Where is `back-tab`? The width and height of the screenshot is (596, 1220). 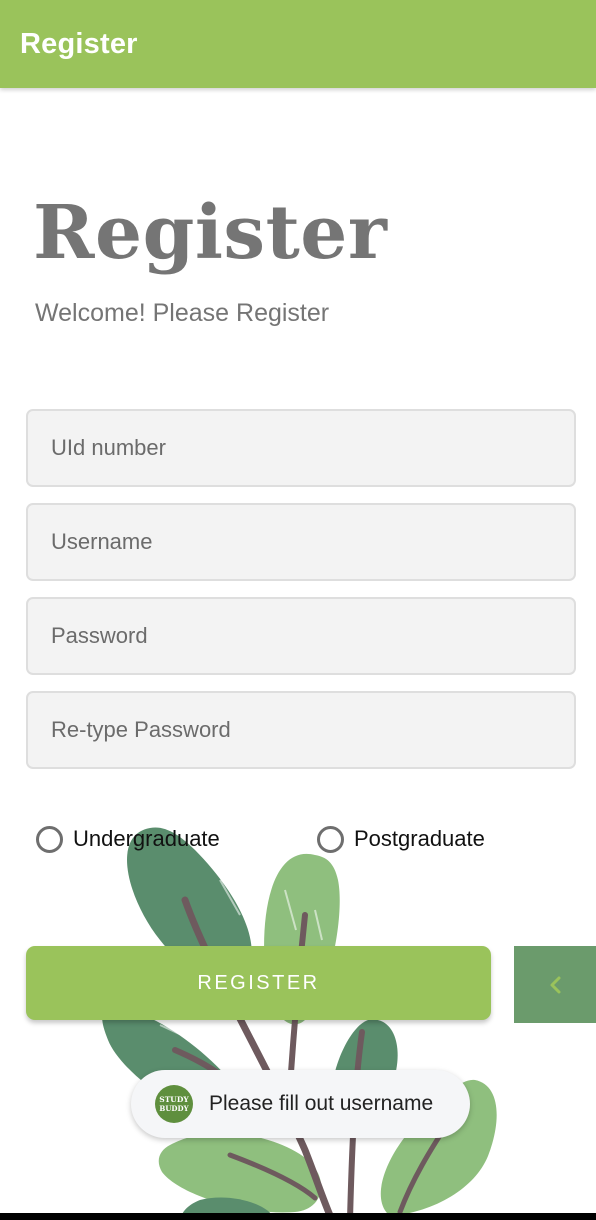 back-tab is located at coordinates (555, 984).